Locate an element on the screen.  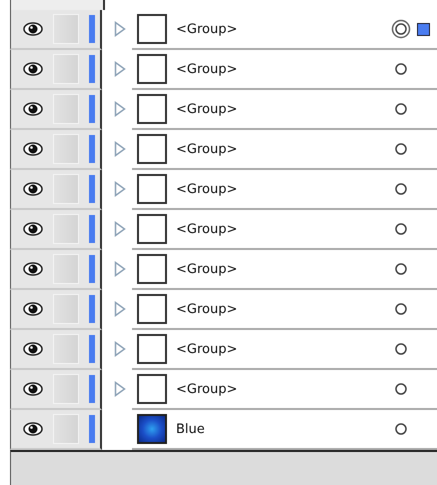
gradient-thumbnail is located at coordinates (152, 429).